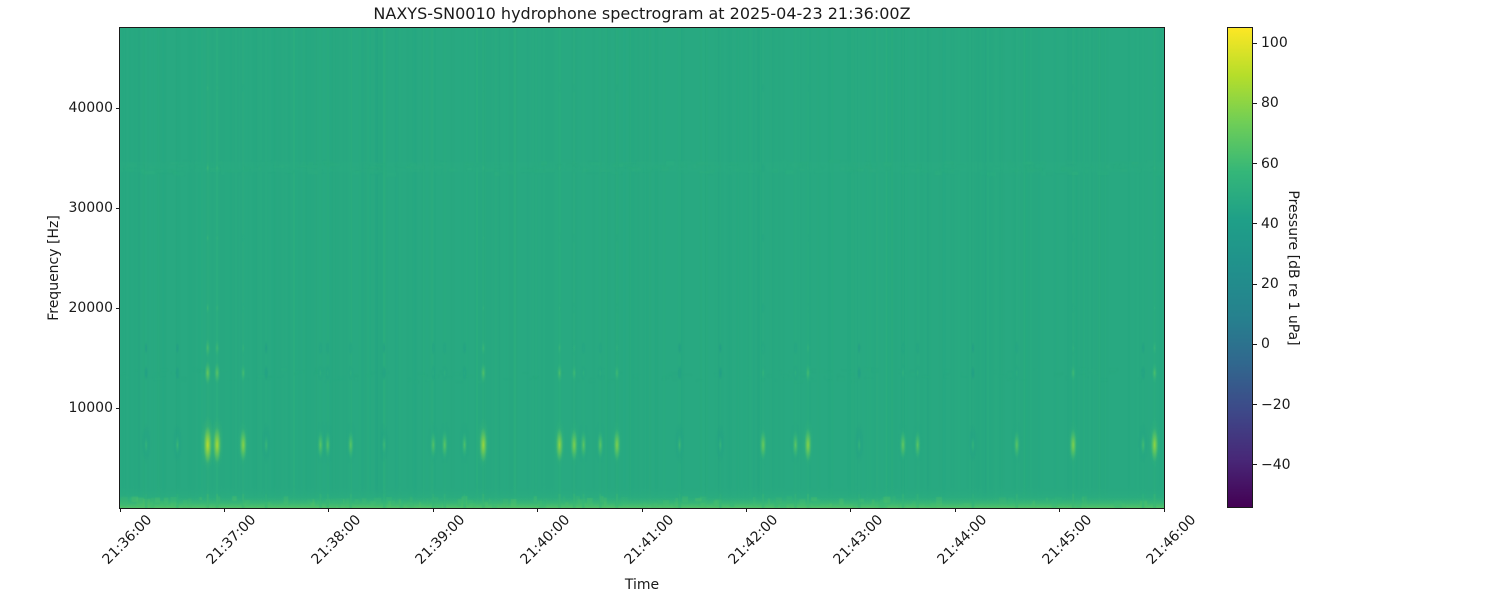 This screenshot has height=600, width=1500. I want to click on colorbar-gradient, so click(1240, 267).